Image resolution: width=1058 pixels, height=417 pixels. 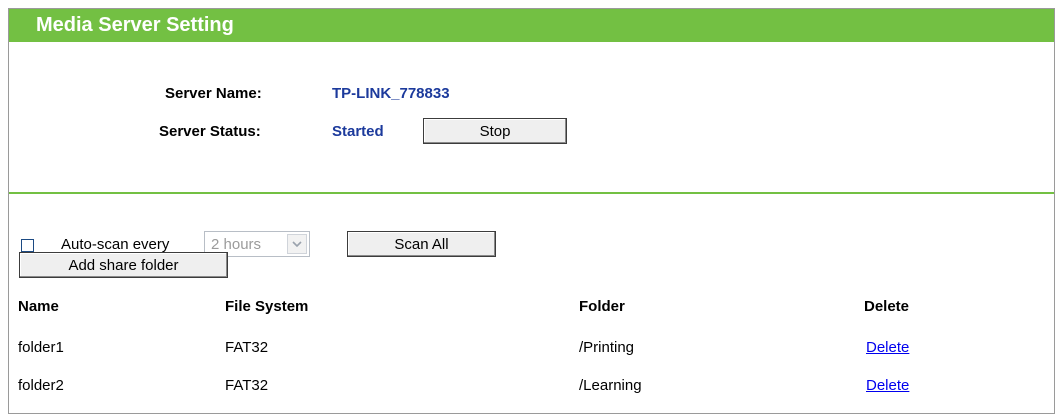 What do you see at coordinates (267, 306) in the screenshot?
I see `column-header-file-system: File System` at bounding box center [267, 306].